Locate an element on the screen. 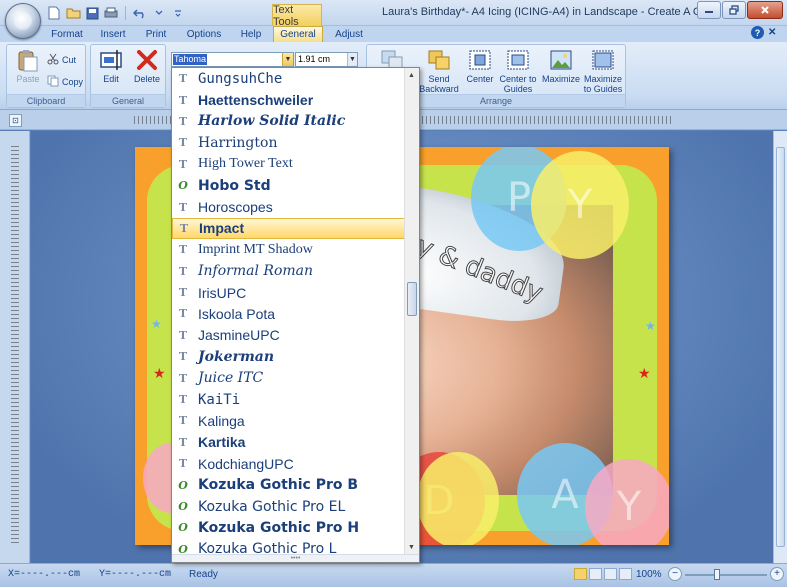 The width and height of the screenshot is (787, 587). tab-options: Options is located at coordinates (204, 34).